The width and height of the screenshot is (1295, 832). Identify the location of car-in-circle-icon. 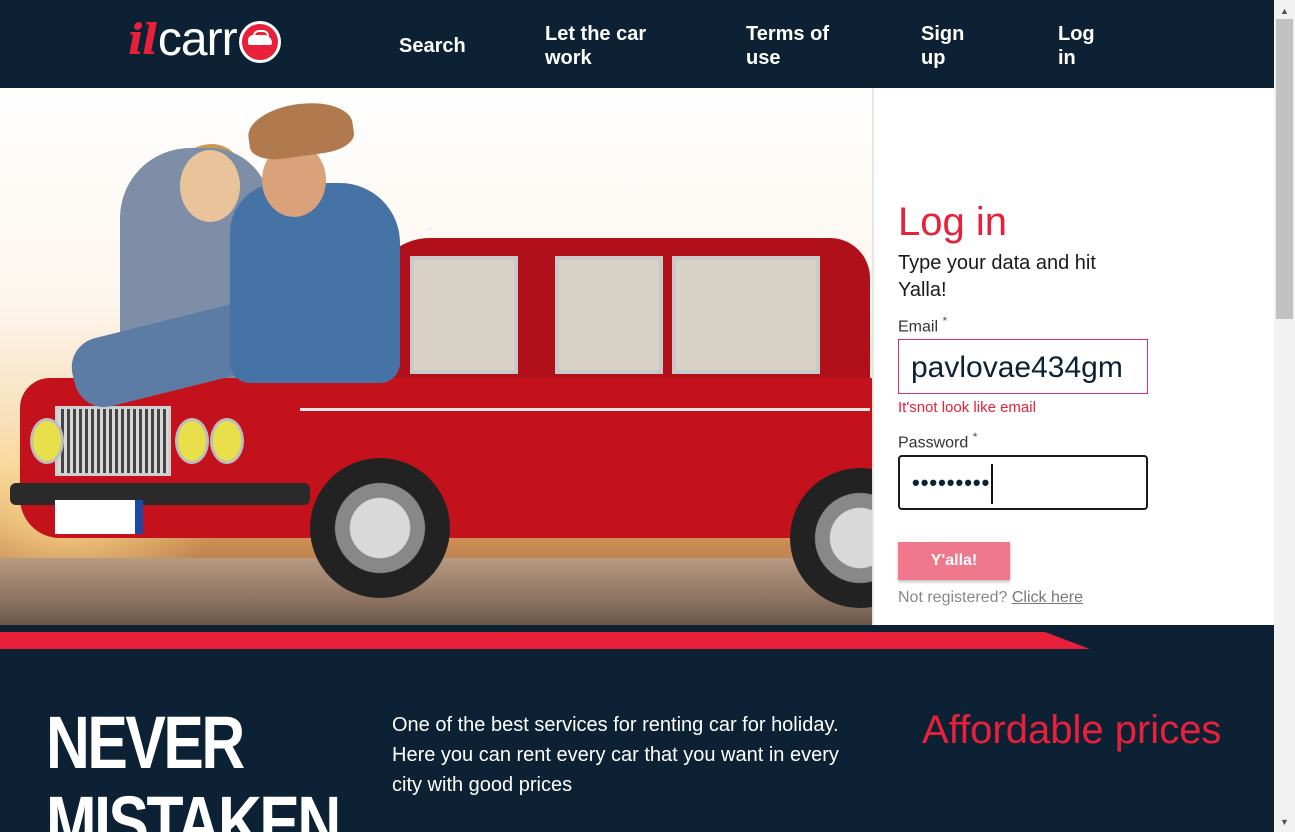
(259, 42).